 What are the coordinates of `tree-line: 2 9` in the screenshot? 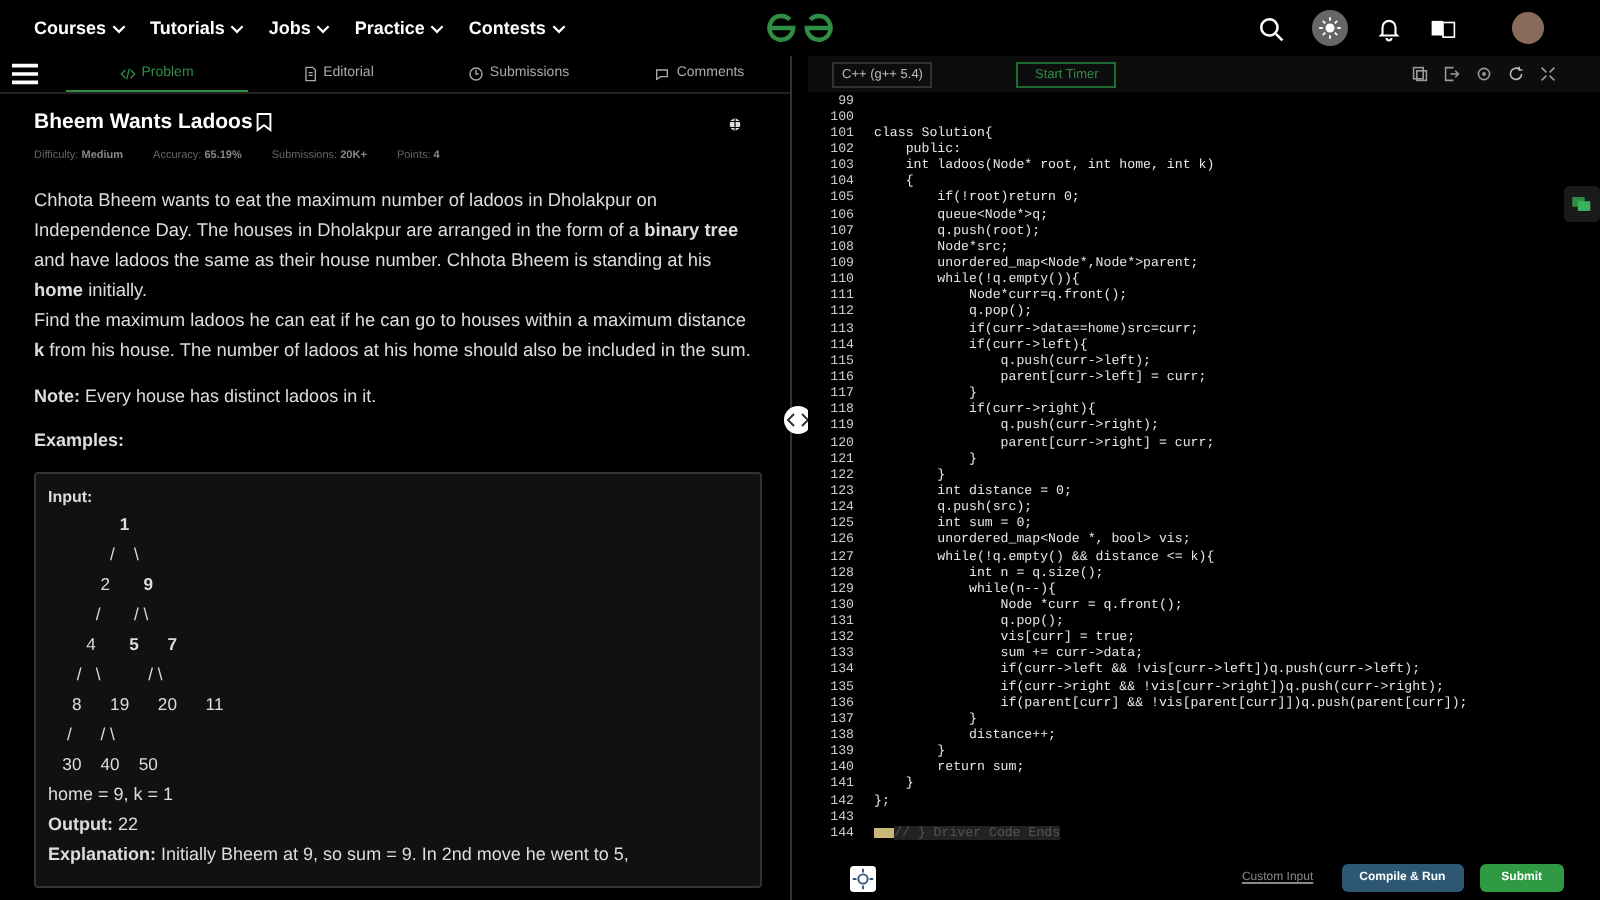 It's located at (127, 585).